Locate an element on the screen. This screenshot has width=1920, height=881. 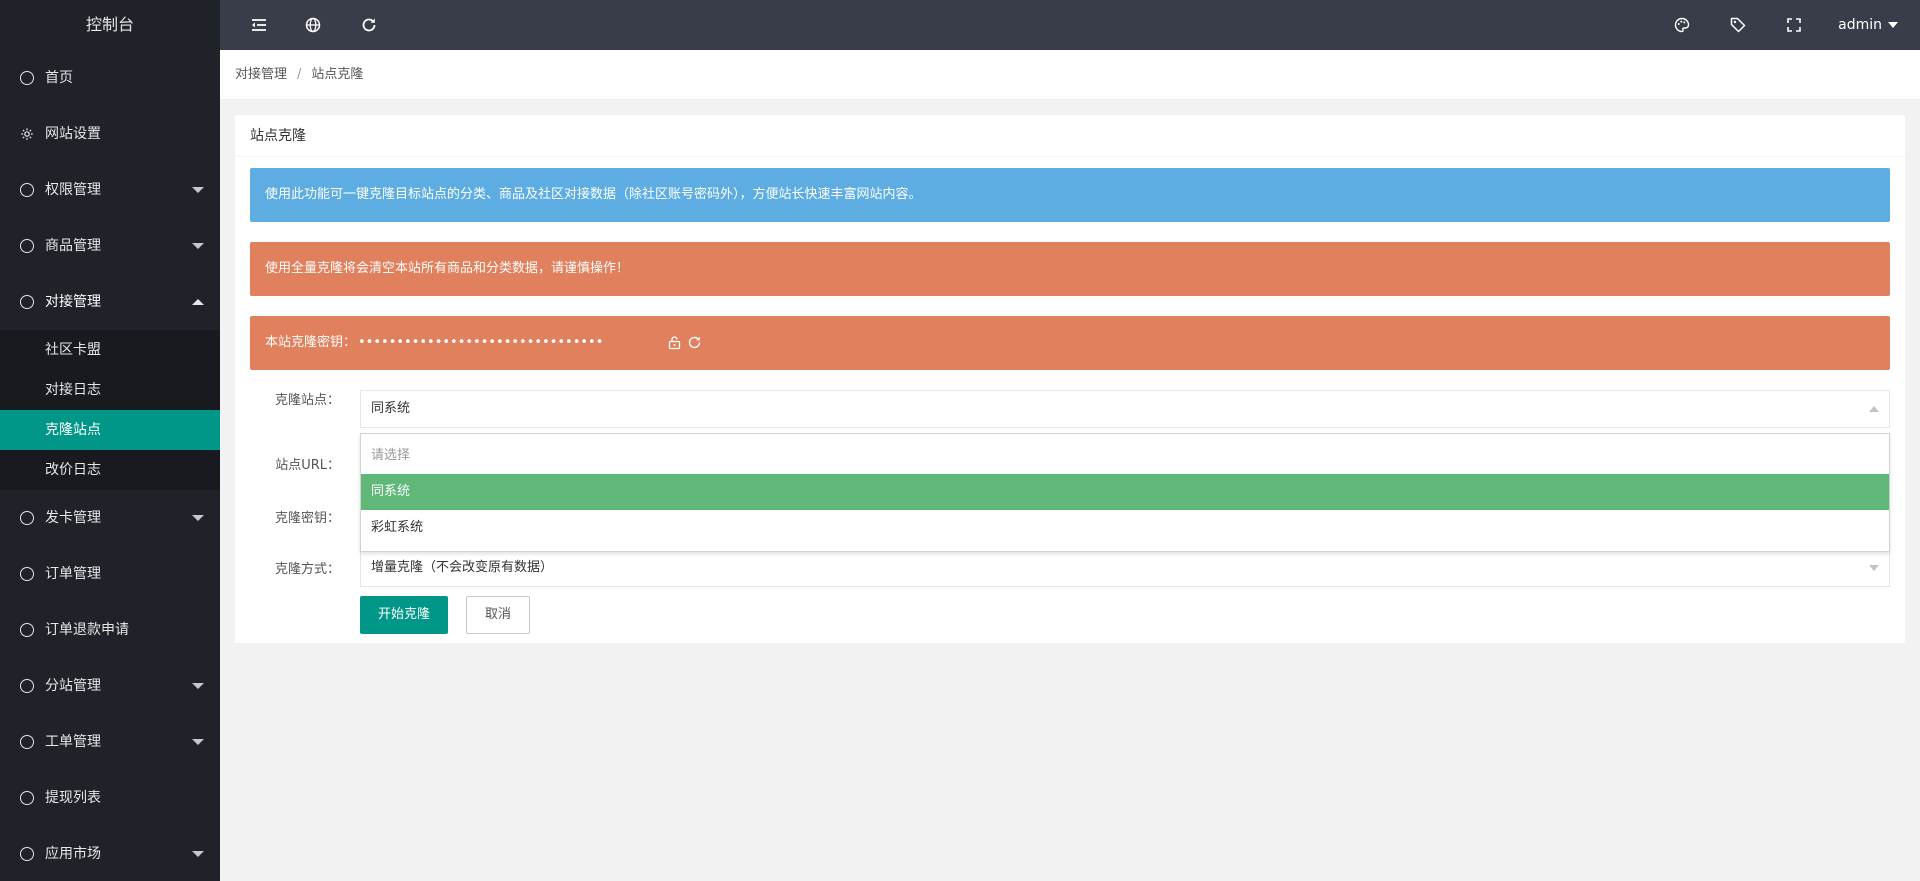
sidebar-subitem-price-log: 改价日志 is located at coordinates (110, 470).